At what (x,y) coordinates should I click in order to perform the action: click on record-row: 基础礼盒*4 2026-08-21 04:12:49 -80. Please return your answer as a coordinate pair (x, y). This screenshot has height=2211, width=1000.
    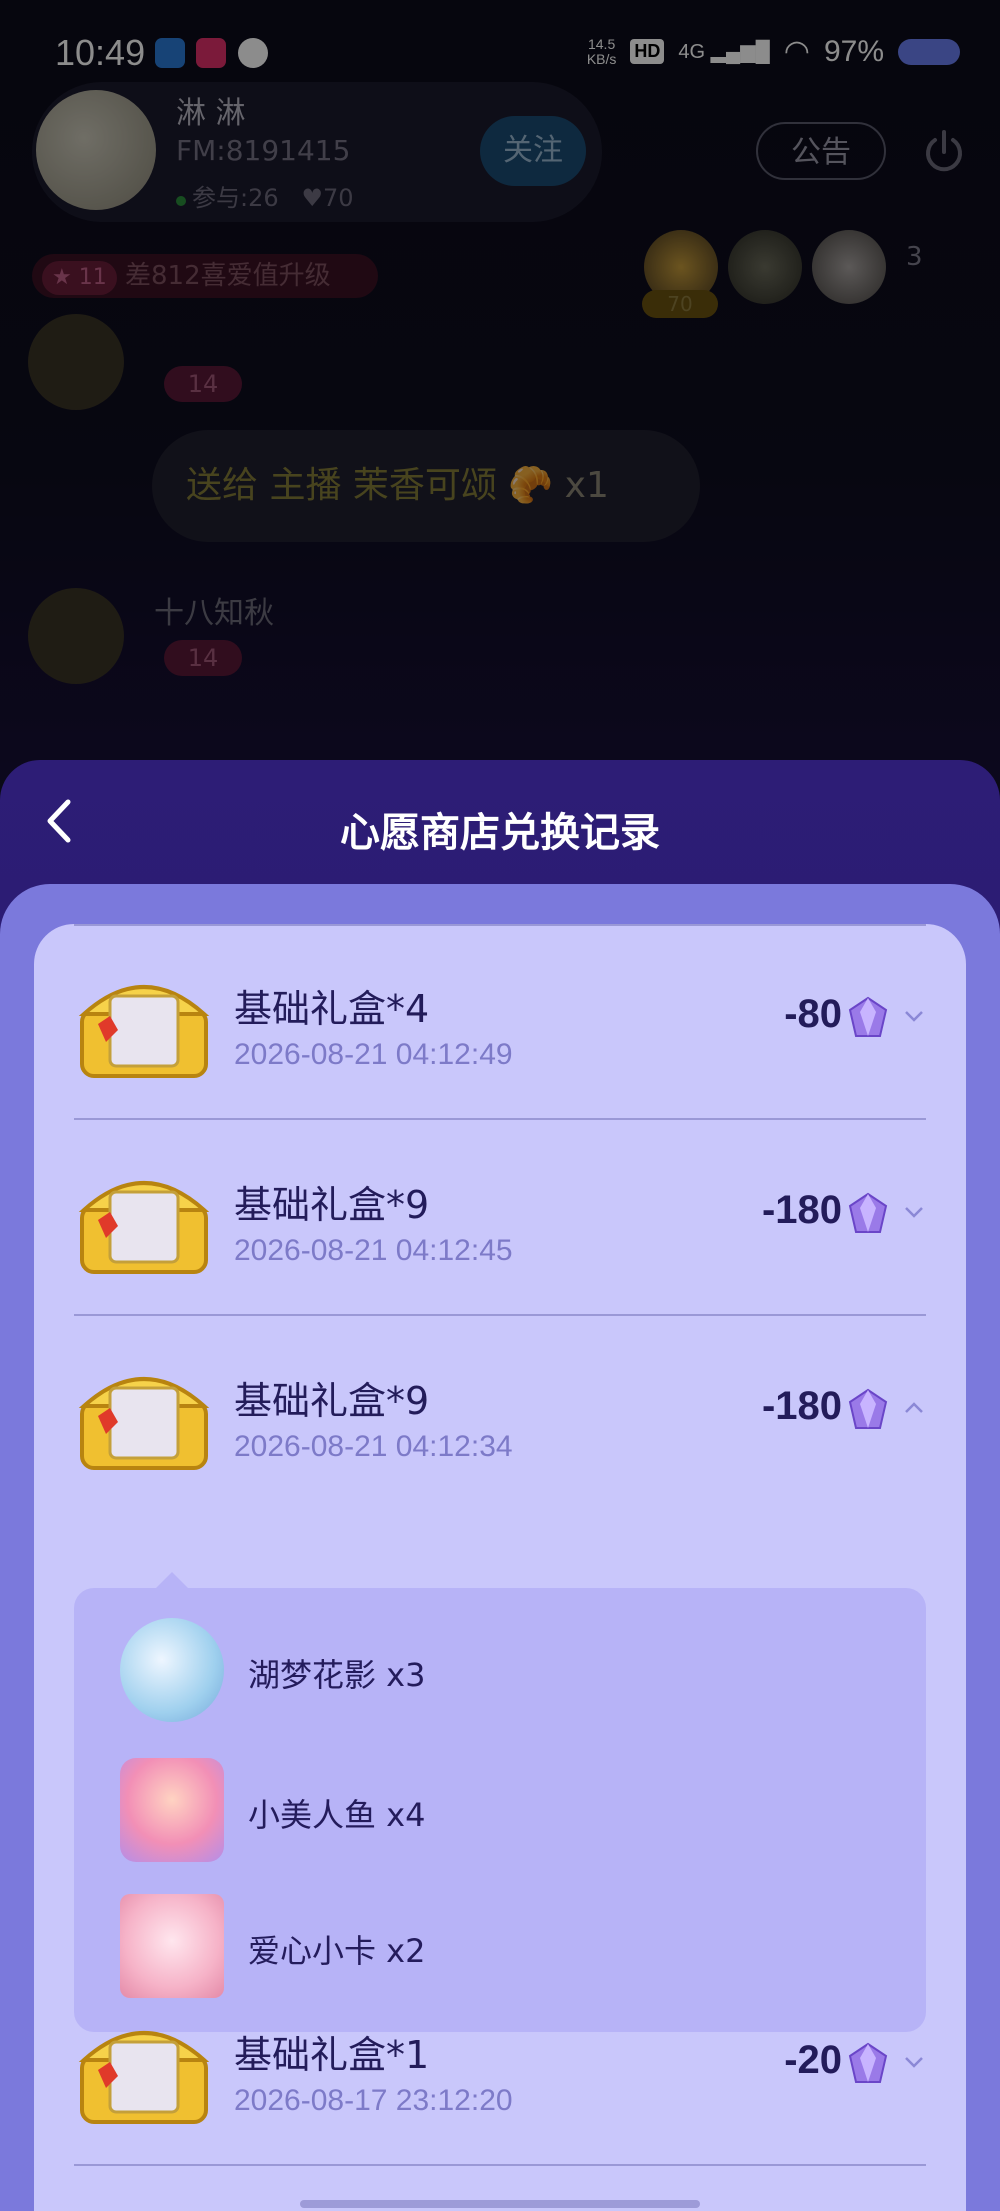
    Looking at the image, I should click on (500, 1023).